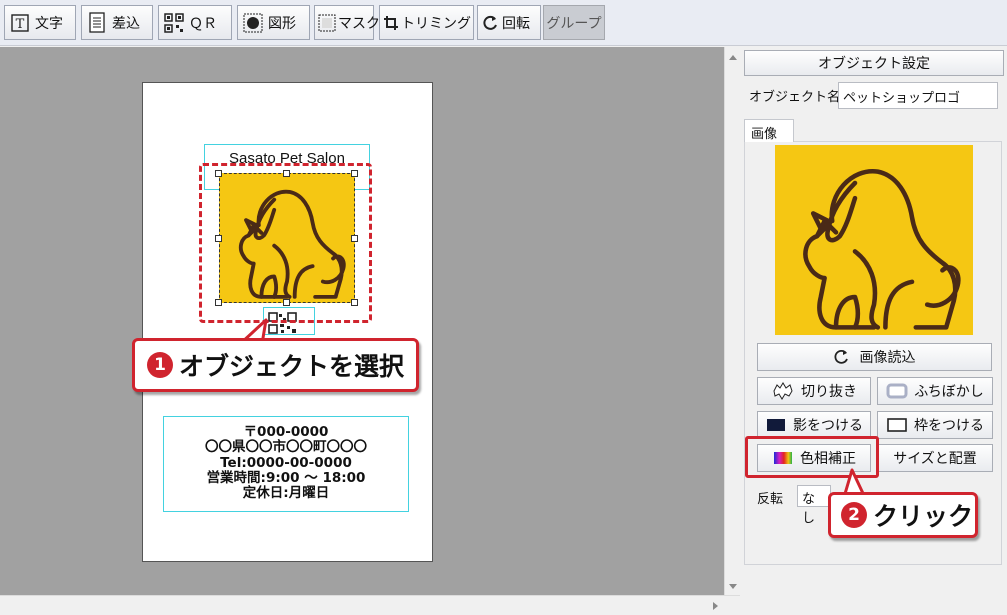 This screenshot has height=615, width=1007. I want to click on rotate-tool-button: 回転, so click(509, 22).